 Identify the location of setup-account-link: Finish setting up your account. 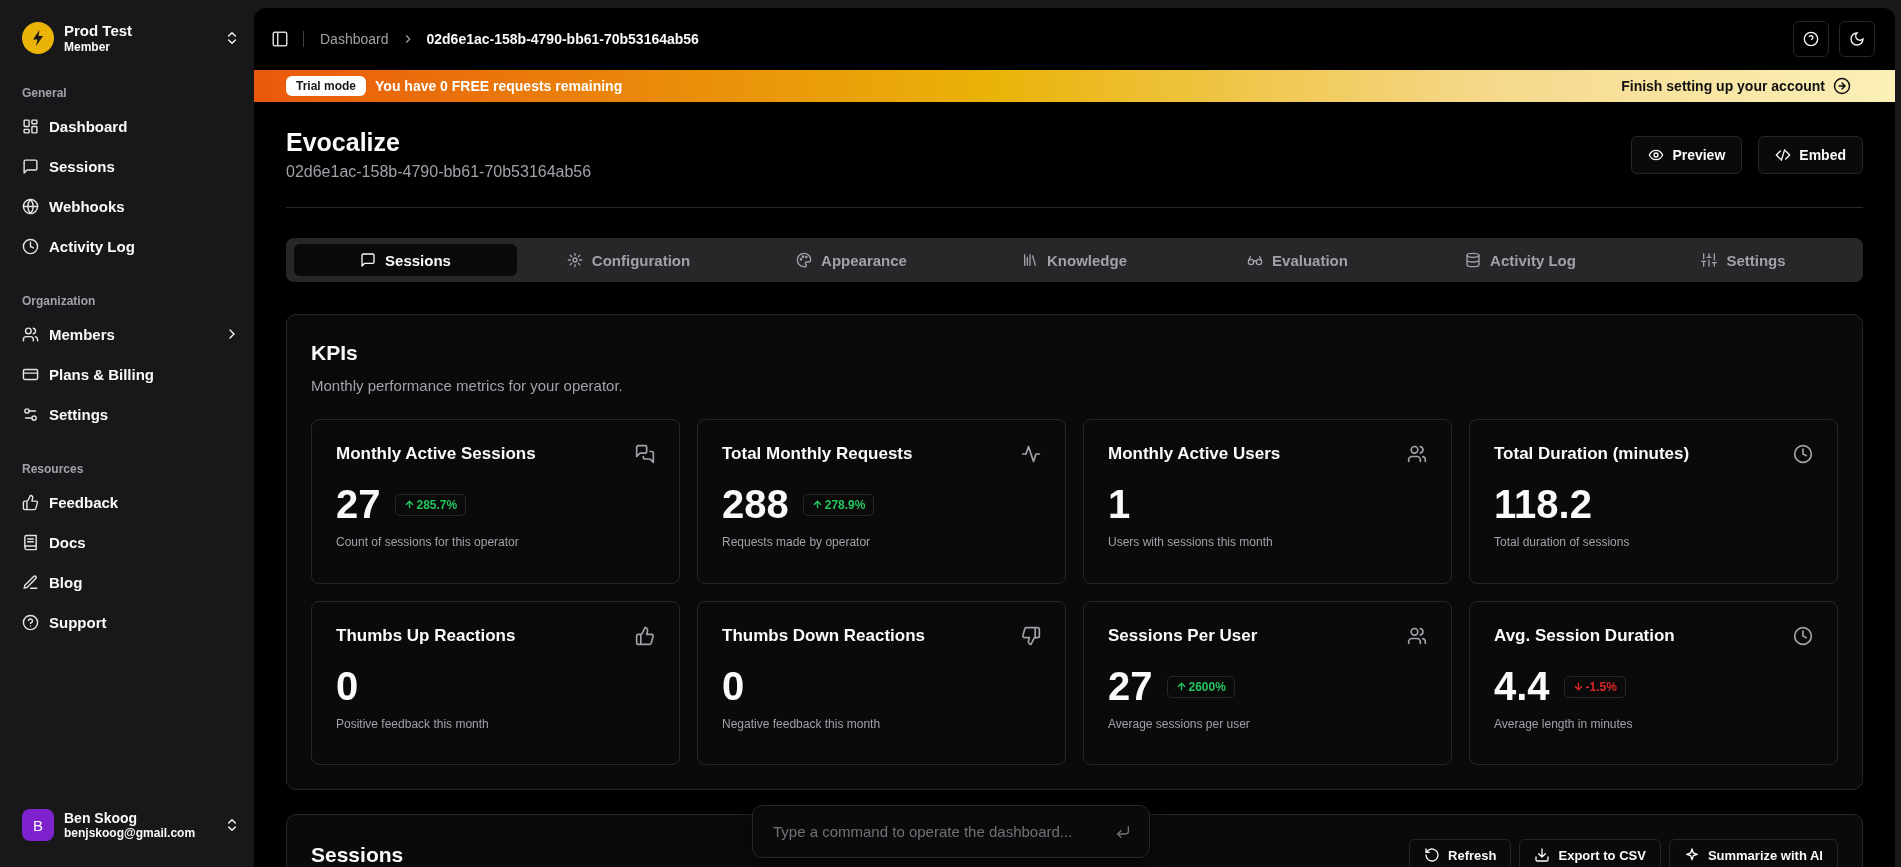
(1736, 86).